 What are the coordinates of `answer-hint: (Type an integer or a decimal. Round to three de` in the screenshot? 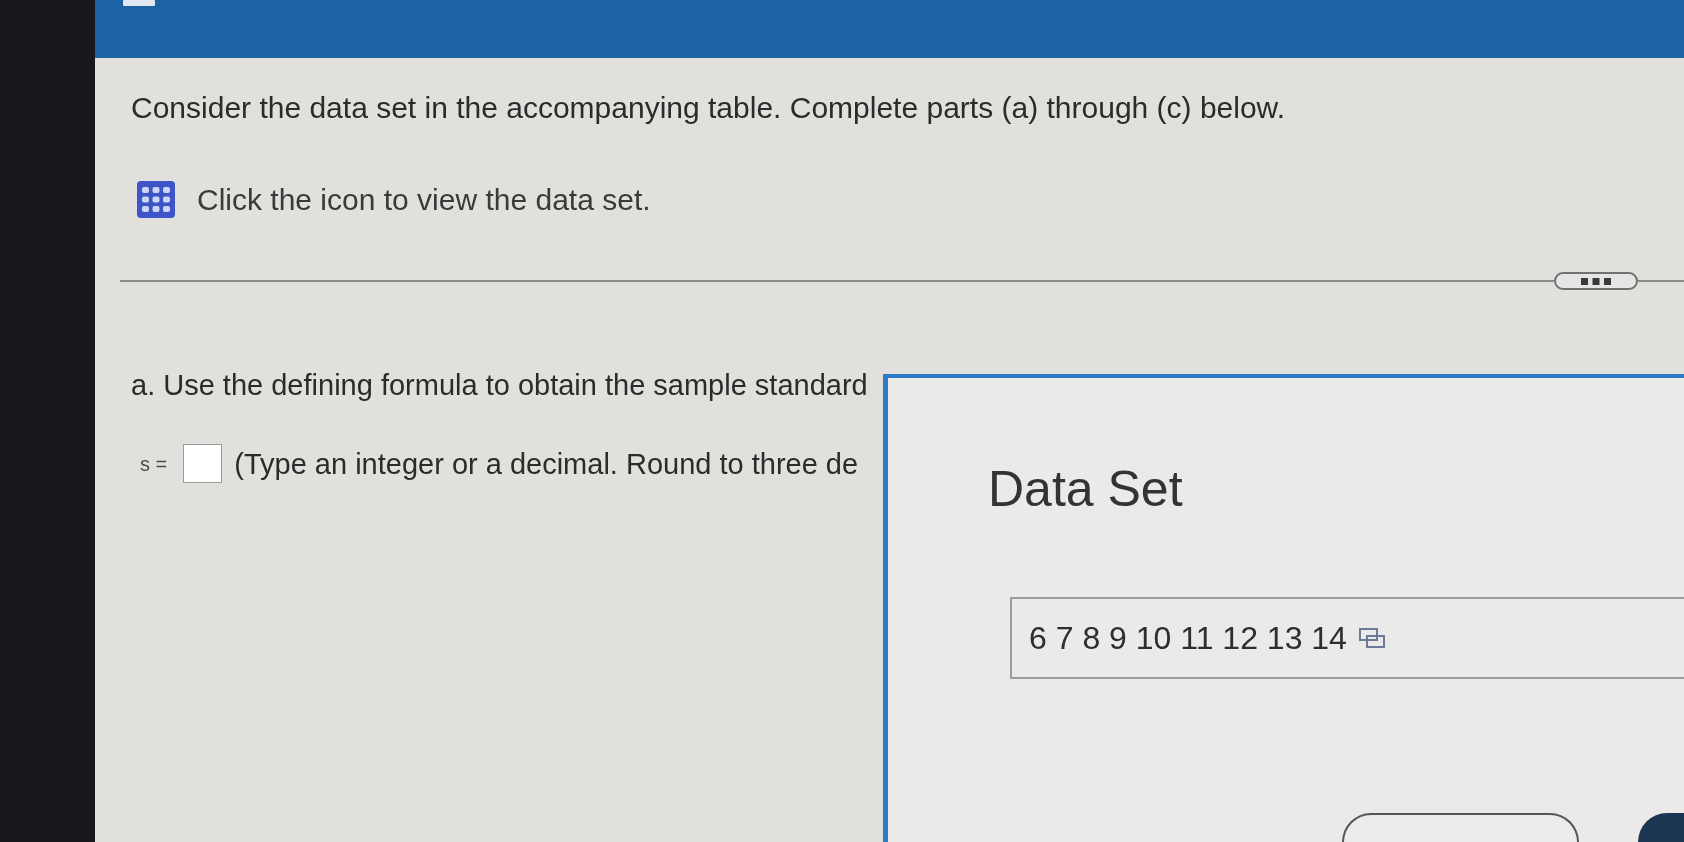 It's located at (546, 464).